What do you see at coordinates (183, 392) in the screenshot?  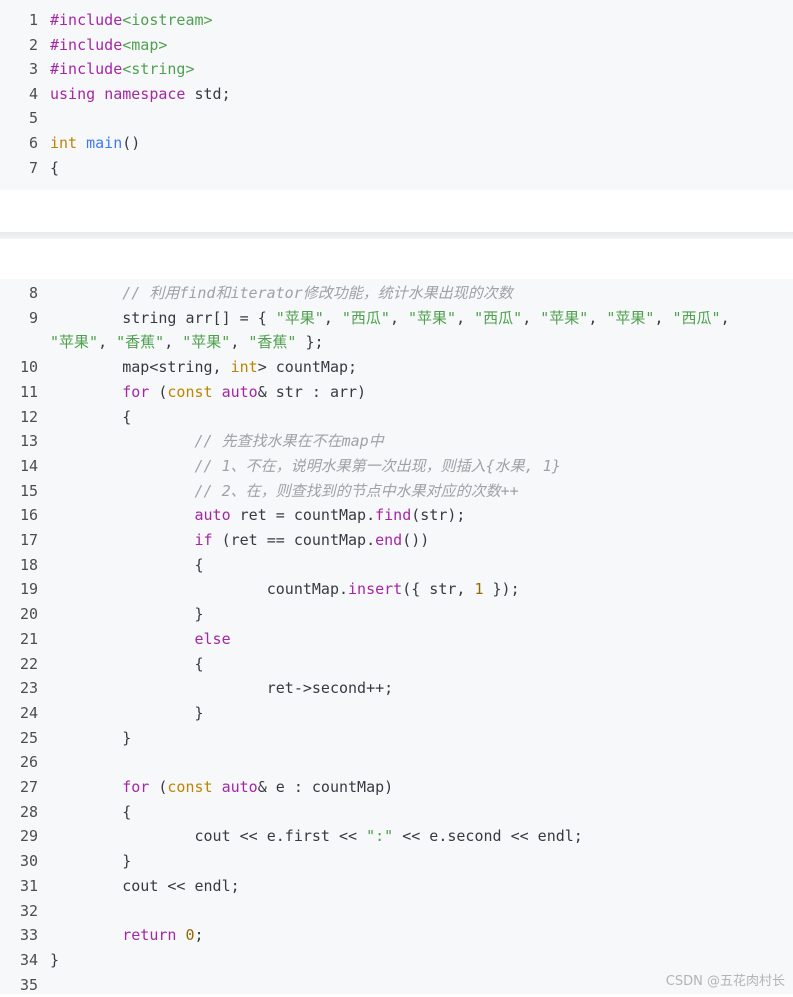 I see `code-line: 11 for (const auto& str : arr)` at bounding box center [183, 392].